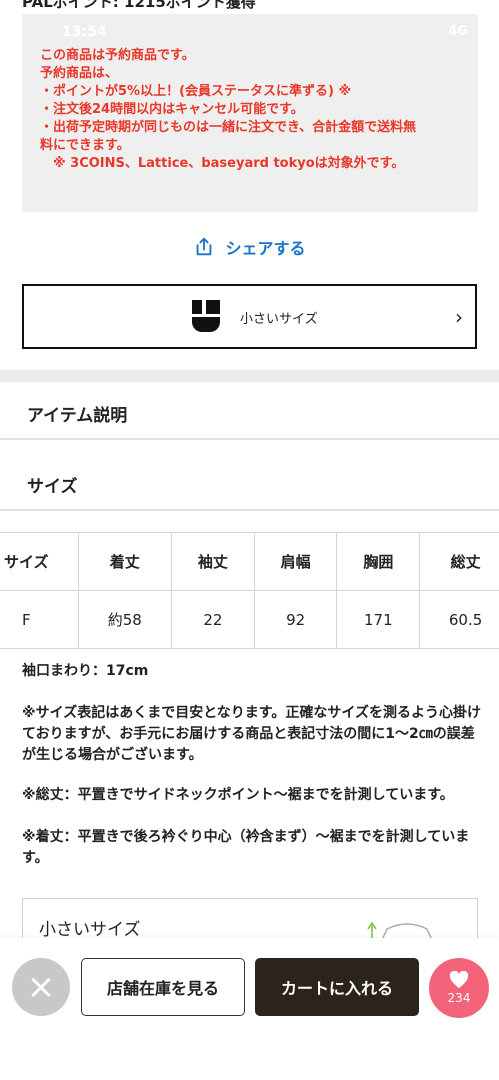 This screenshot has width=499, height=1080. Describe the element at coordinates (265, 248) in the screenshot. I see `share-label: シェアする` at that location.